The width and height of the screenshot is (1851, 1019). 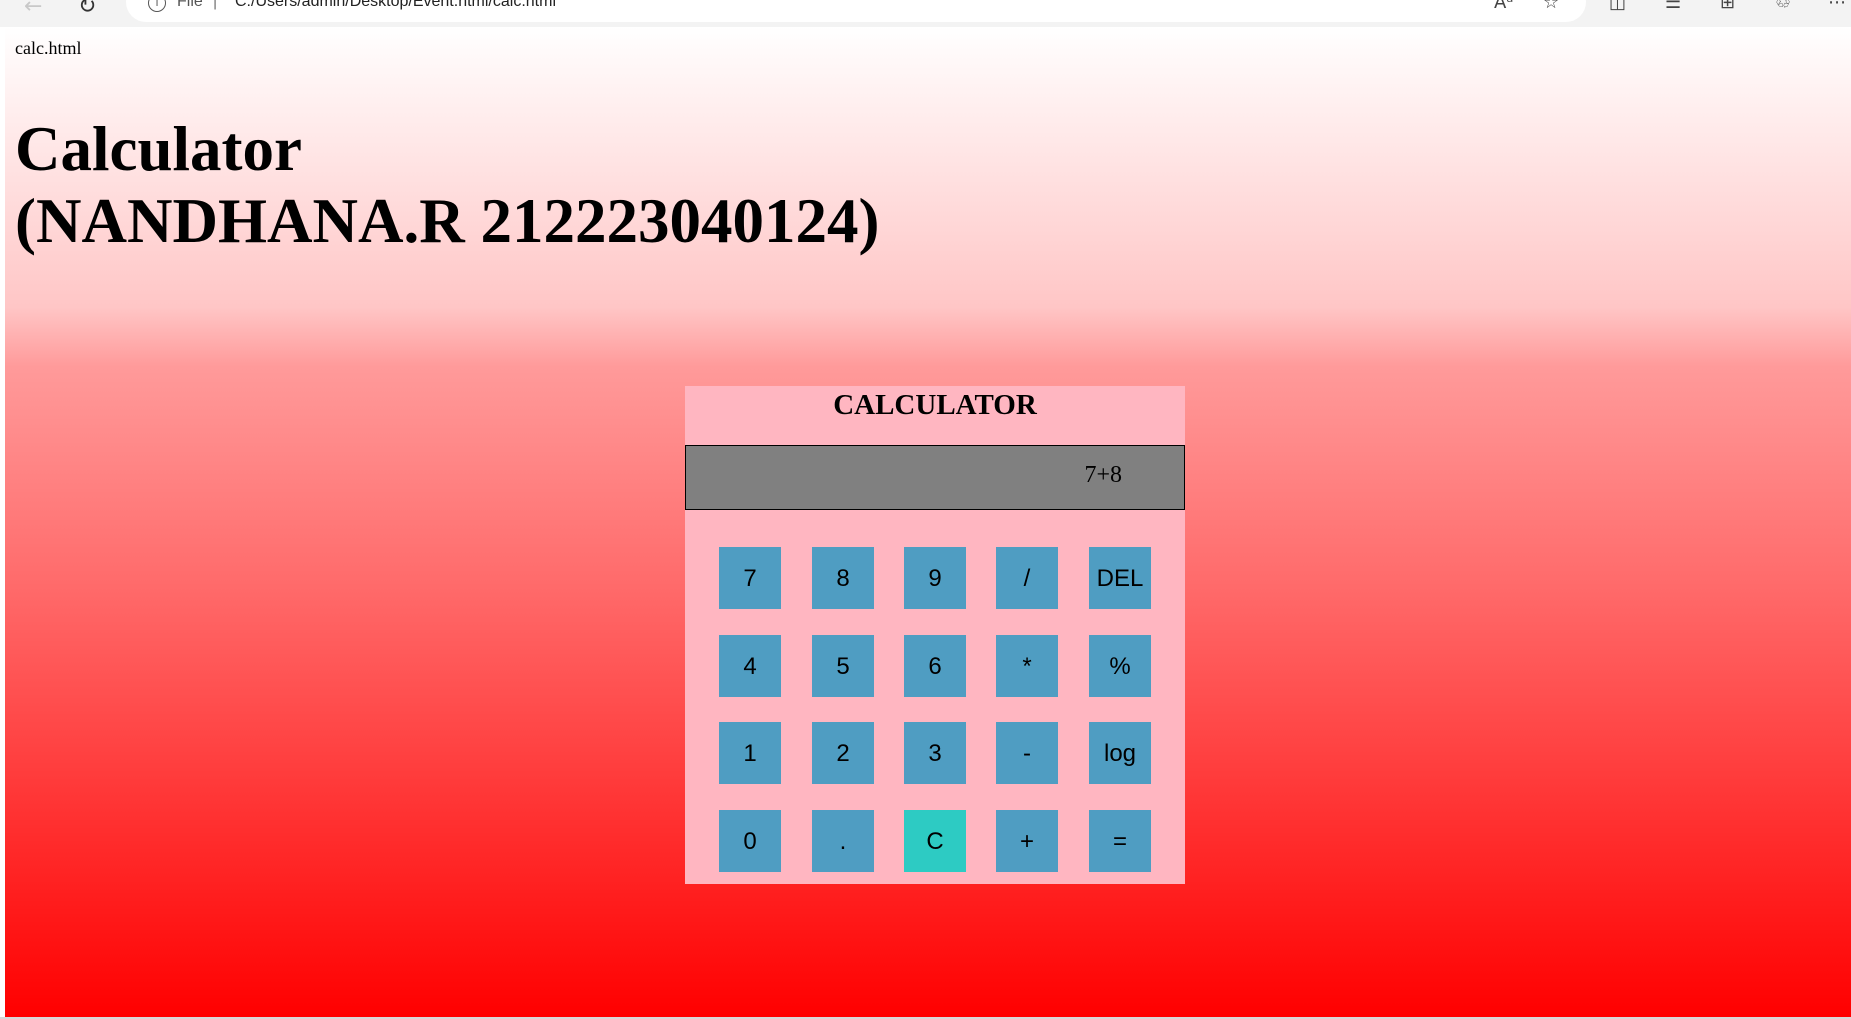 I want to click on more-icon: ⋯, so click(x=1837, y=6).